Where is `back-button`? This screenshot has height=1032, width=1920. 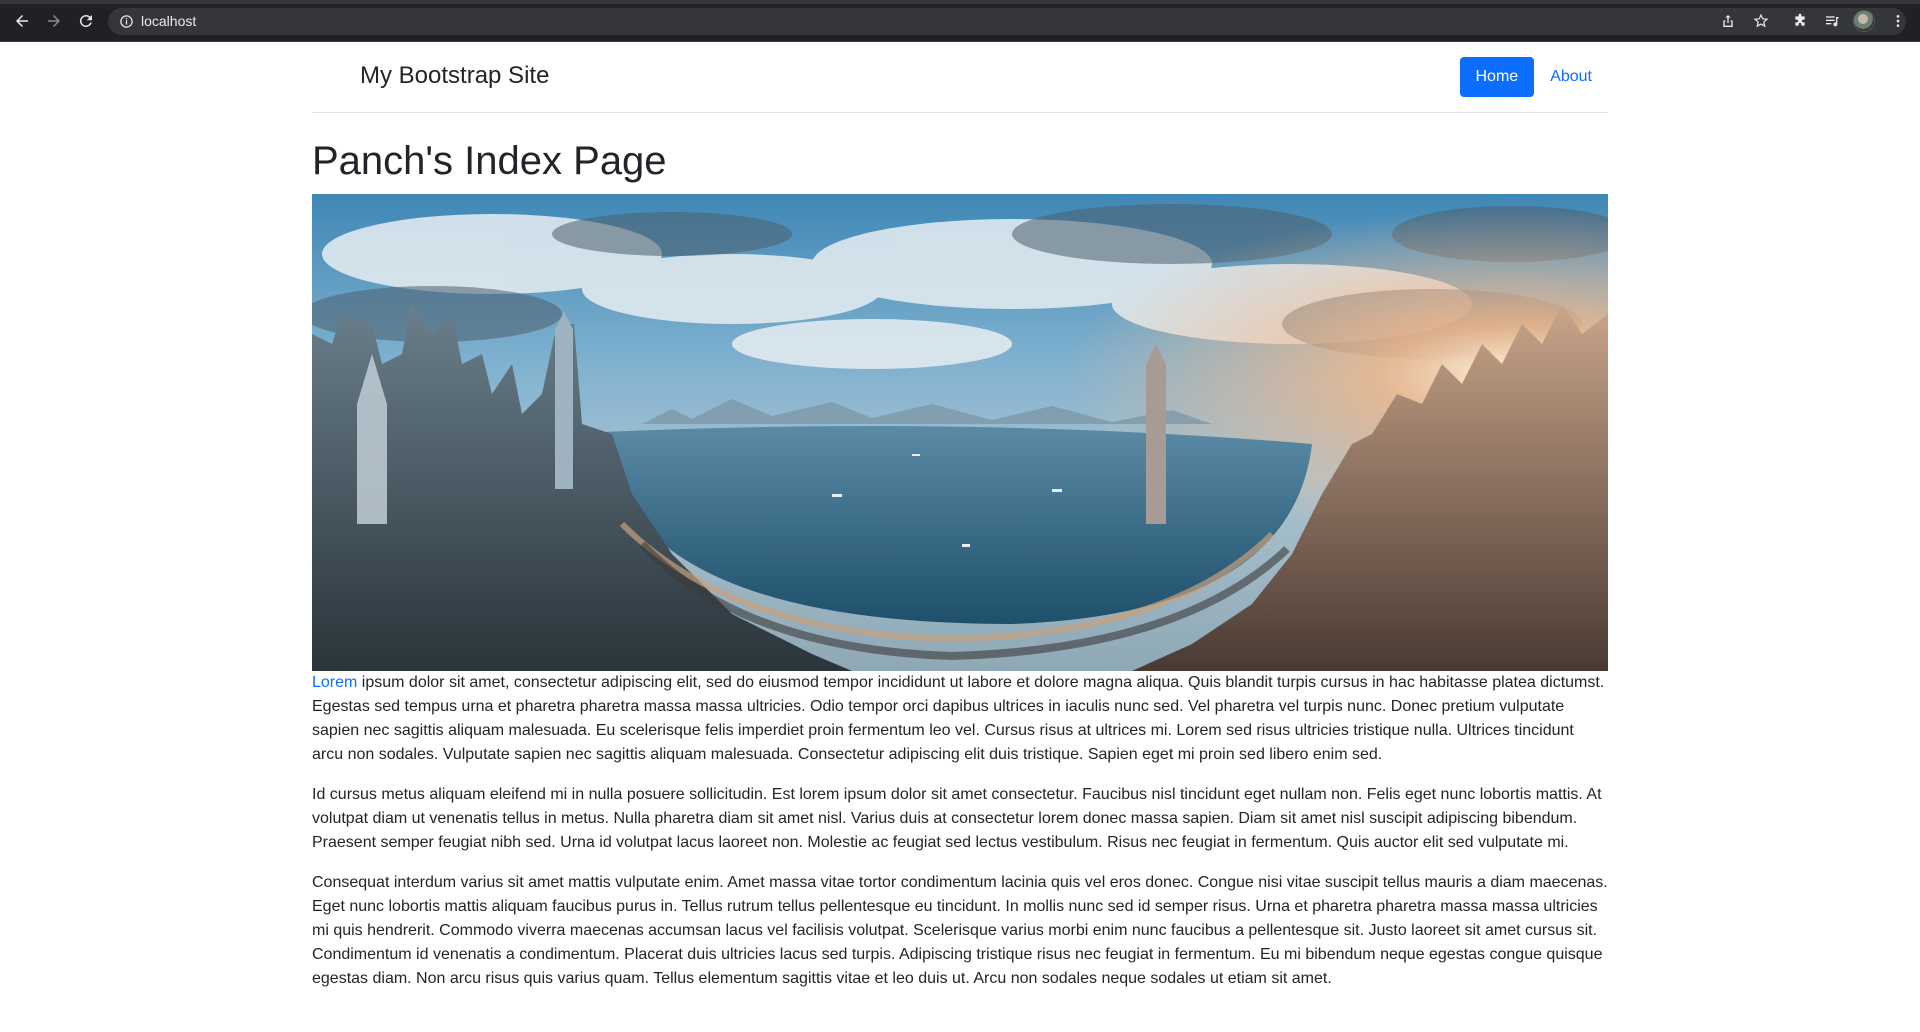
back-button is located at coordinates (22, 21).